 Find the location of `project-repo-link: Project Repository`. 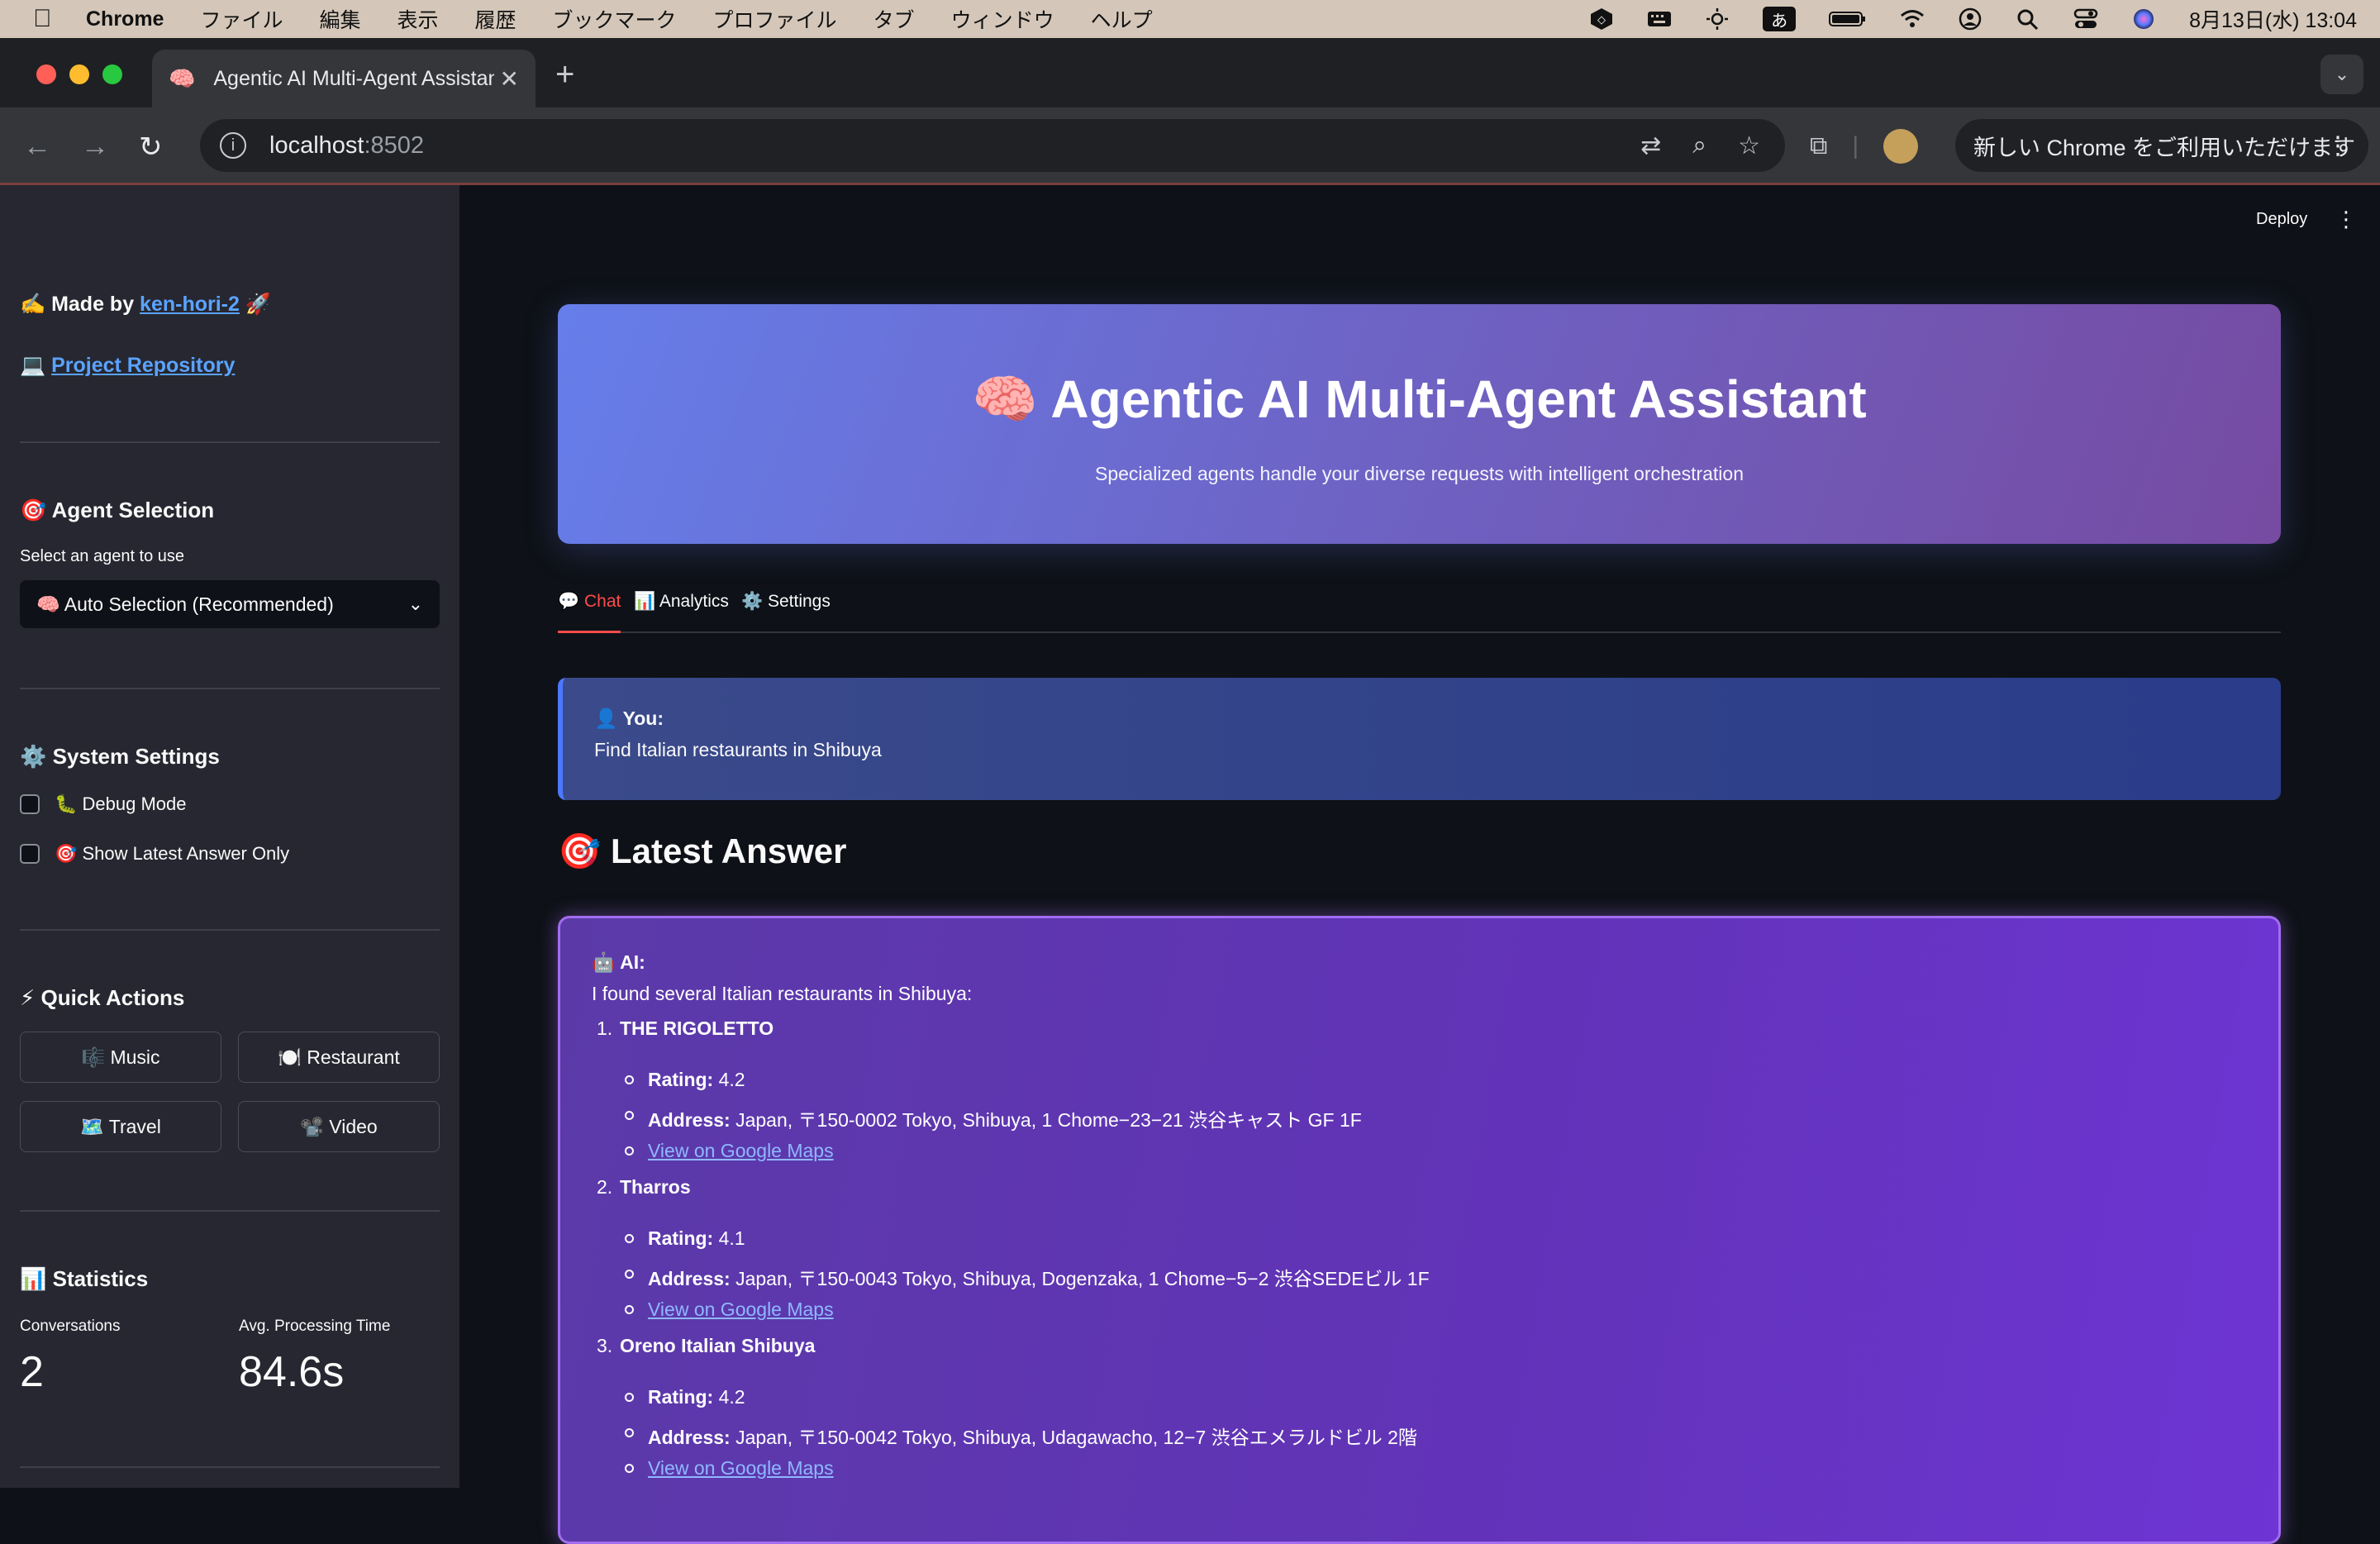

project-repo-link: Project Repository is located at coordinates (143, 366).